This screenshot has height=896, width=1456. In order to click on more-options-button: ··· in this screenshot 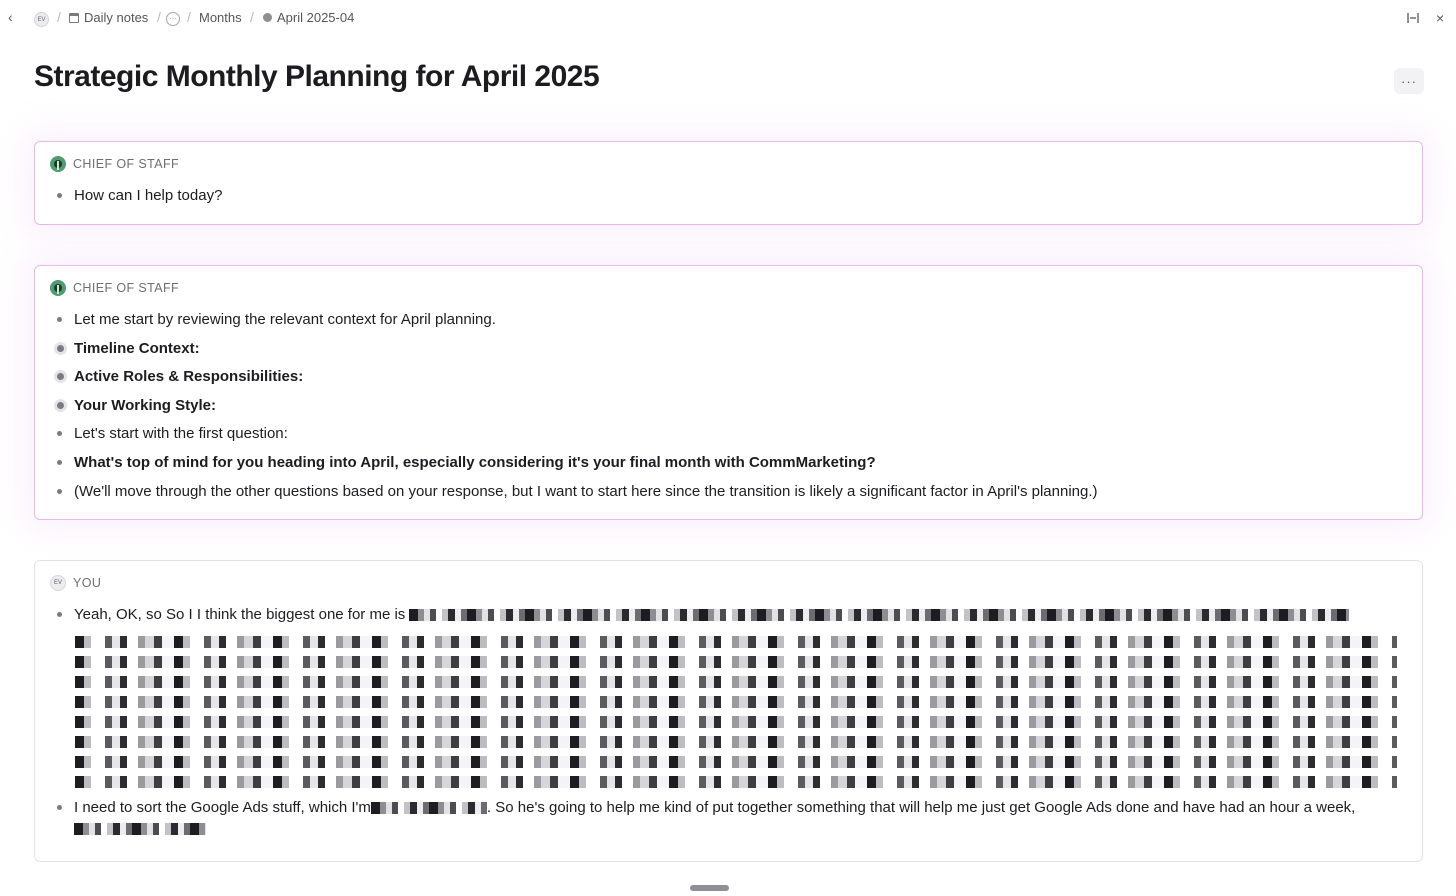, I will do `click(1409, 81)`.